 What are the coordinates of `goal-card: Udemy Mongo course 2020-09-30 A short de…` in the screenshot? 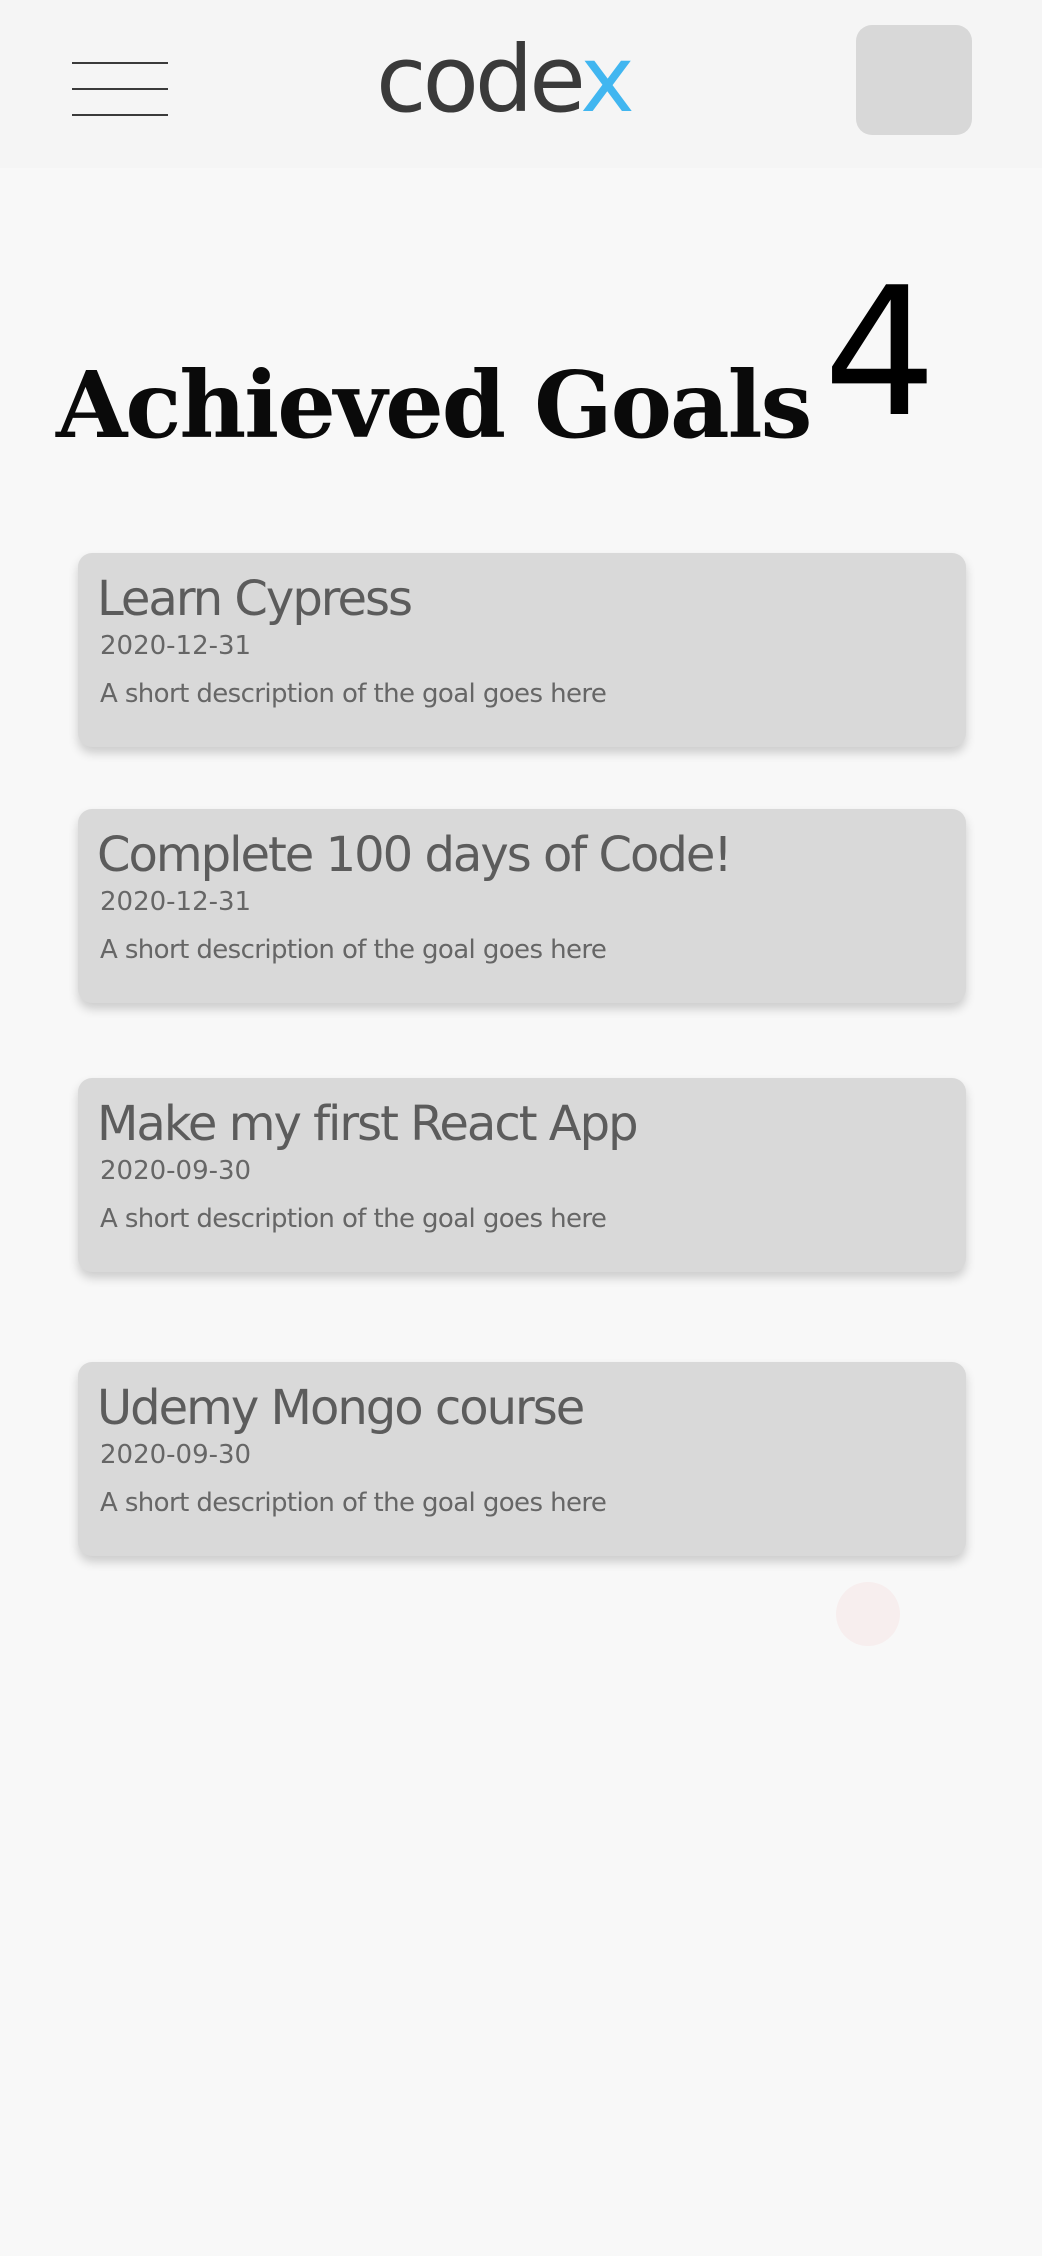 It's located at (522, 1459).